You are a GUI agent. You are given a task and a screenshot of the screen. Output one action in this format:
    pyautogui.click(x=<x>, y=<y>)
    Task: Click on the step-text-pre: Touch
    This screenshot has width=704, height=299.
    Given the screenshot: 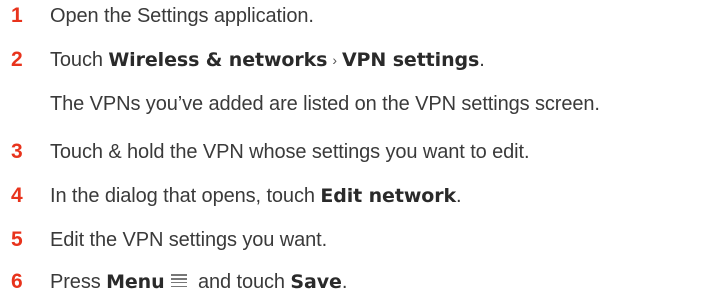 What is the action you would take?
    pyautogui.click(x=79, y=59)
    